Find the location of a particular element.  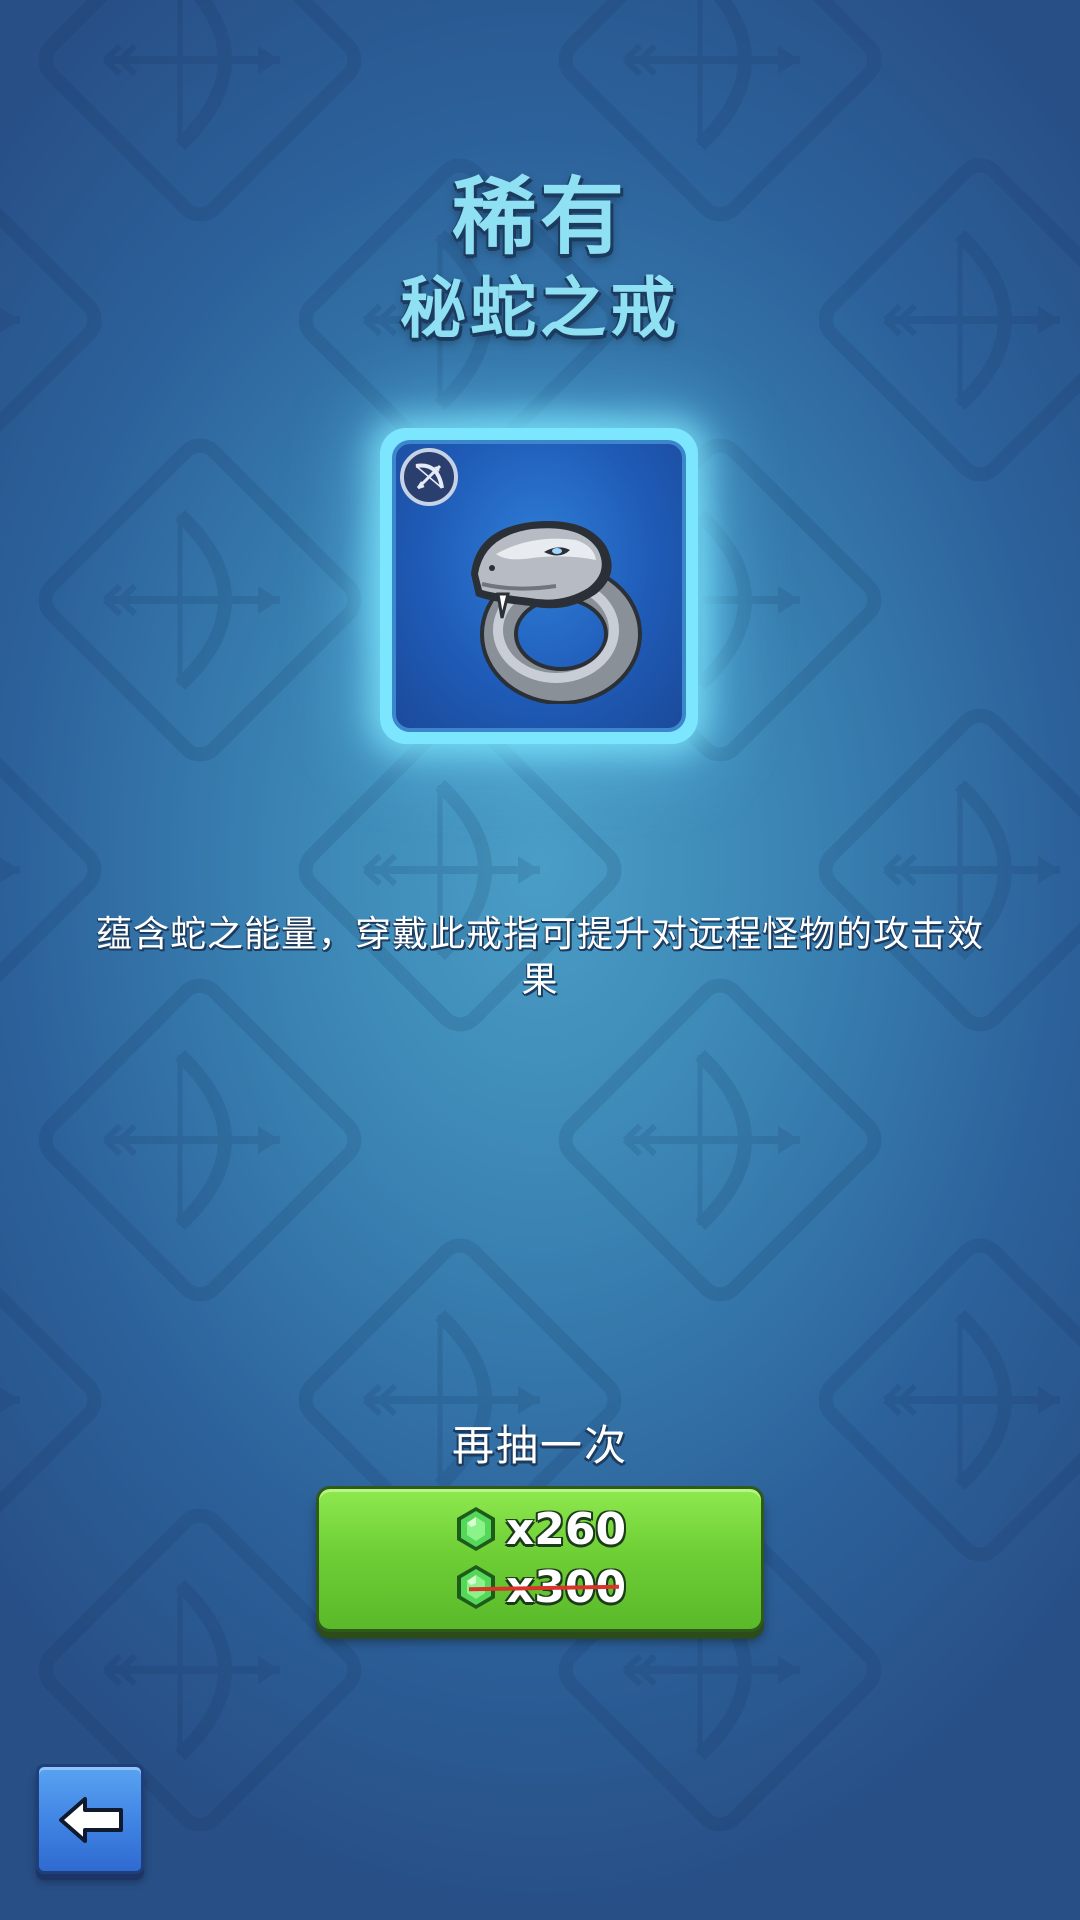

original-price: x300 is located at coordinates (540, 1587).